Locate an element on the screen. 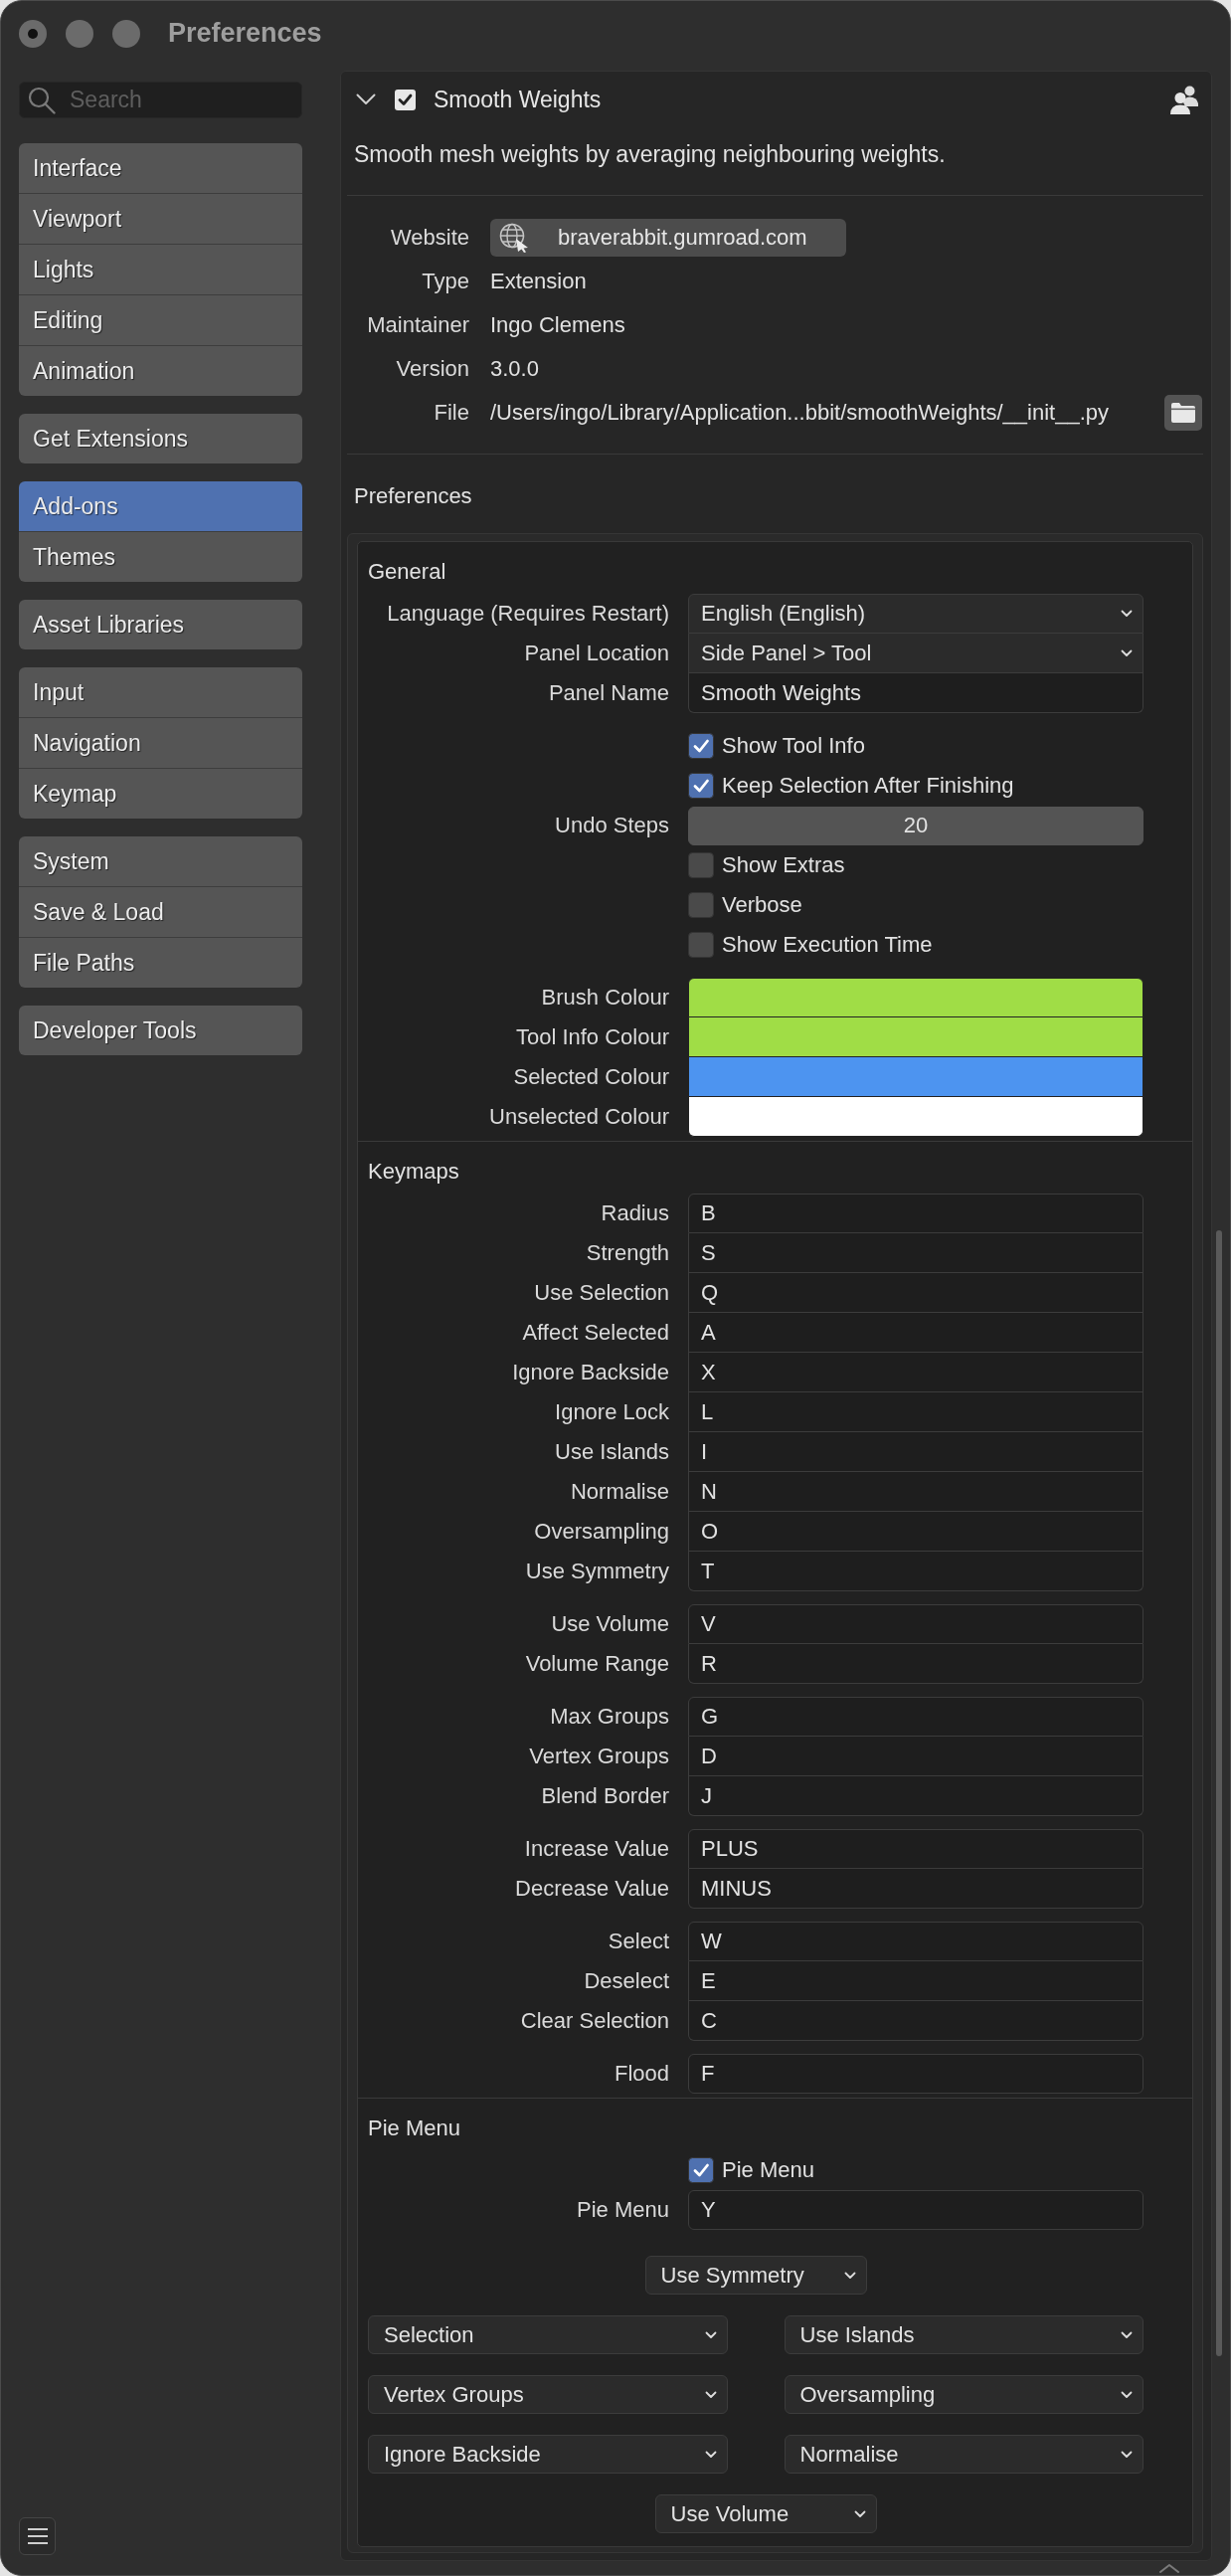  scrollbar-thumb is located at coordinates (1219, 1793).